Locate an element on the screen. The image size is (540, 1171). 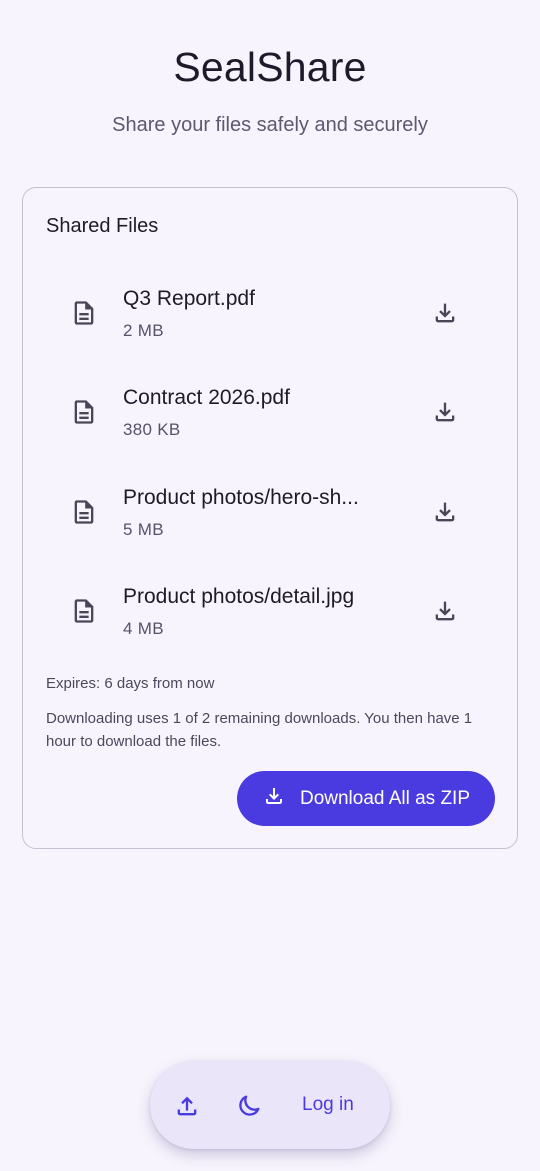
file-row: Contract 2026.pdf 380 KB is located at coordinates (270, 409).